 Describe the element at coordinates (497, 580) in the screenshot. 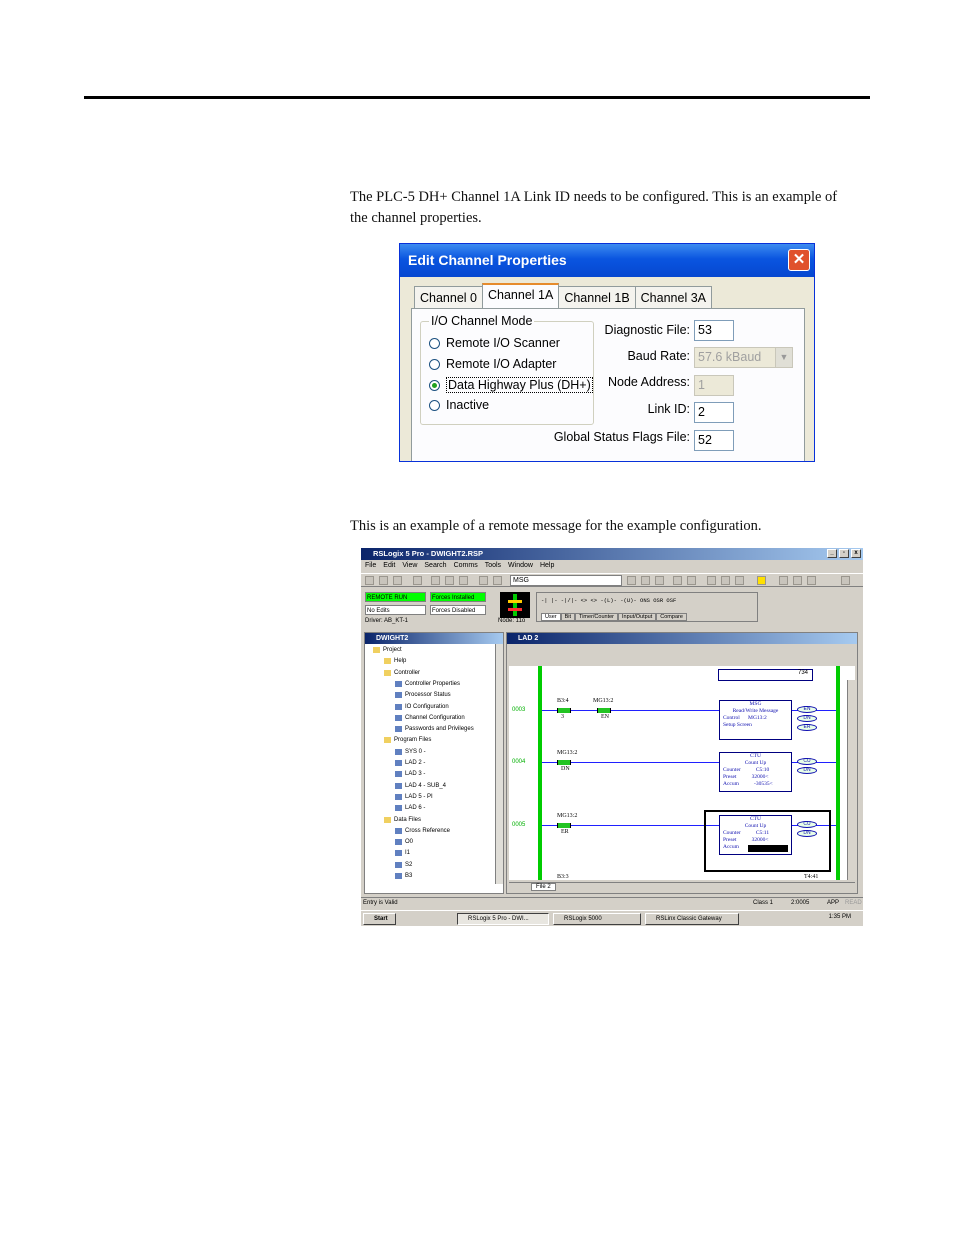

I see `redo-icon` at that location.